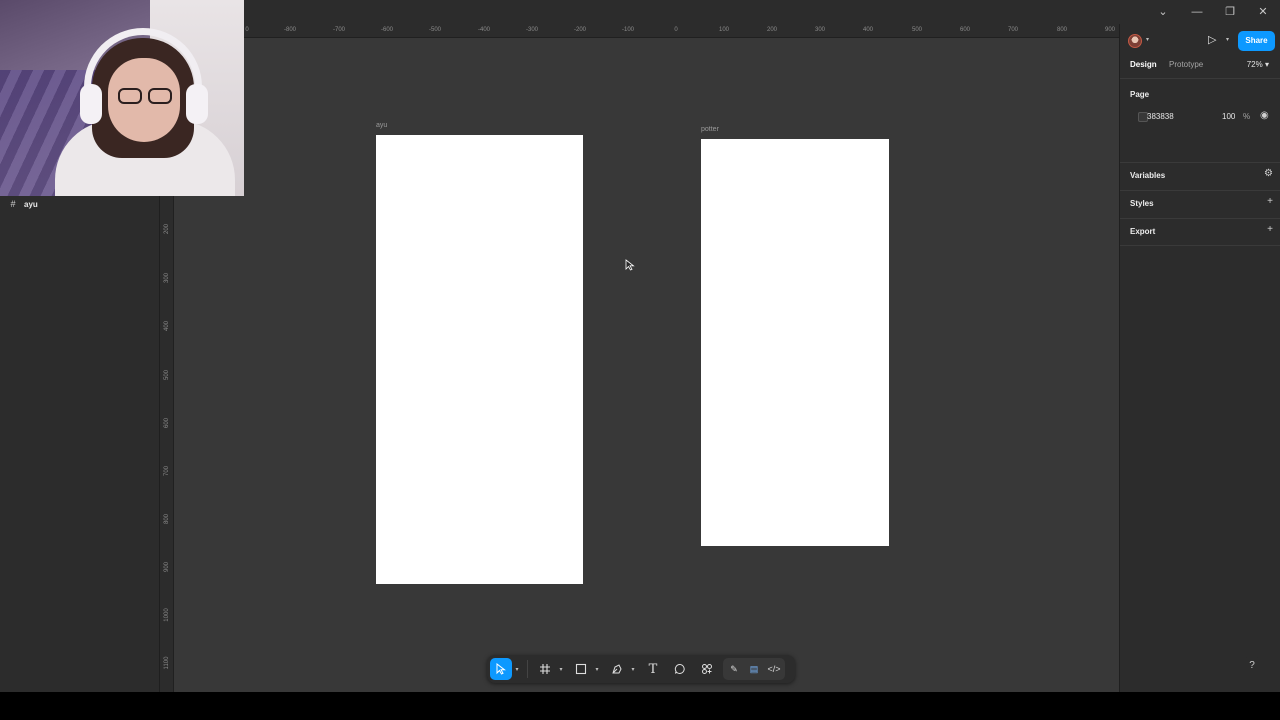  I want to click on ruler-tick: -600, so click(387, 30).